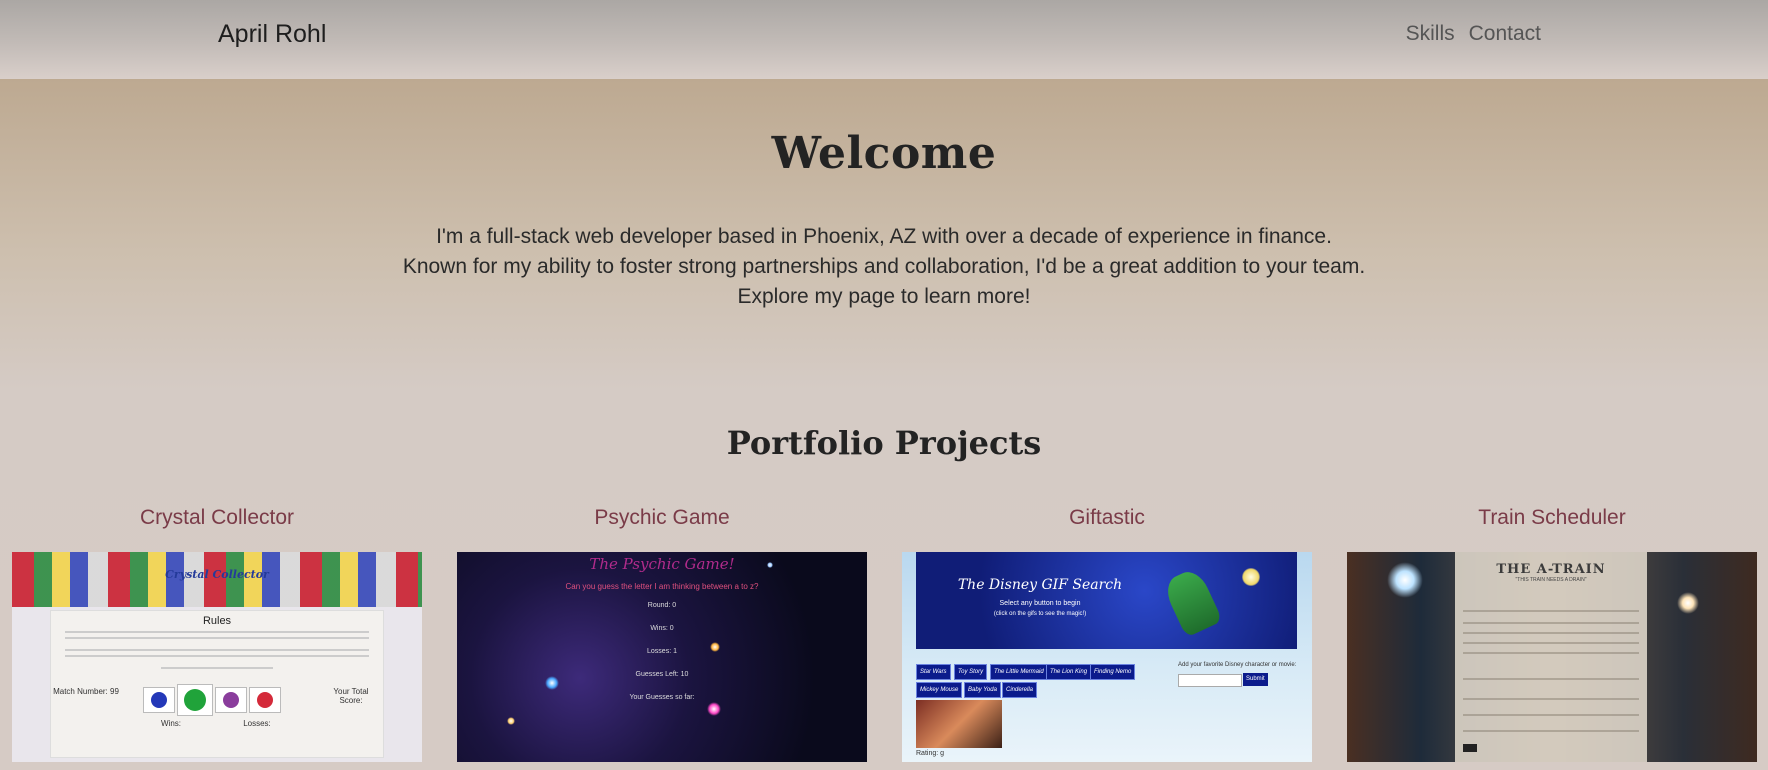 This screenshot has height=770, width=1768. What do you see at coordinates (265, 700) in the screenshot?
I see `red-crystal-icon` at bounding box center [265, 700].